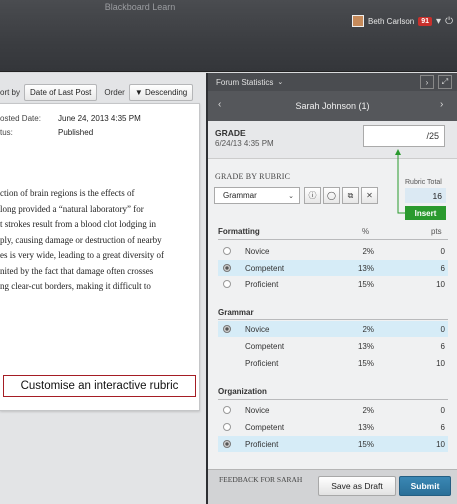 This screenshot has width=457, height=504. I want to click on insert-button: Insert, so click(425, 213).